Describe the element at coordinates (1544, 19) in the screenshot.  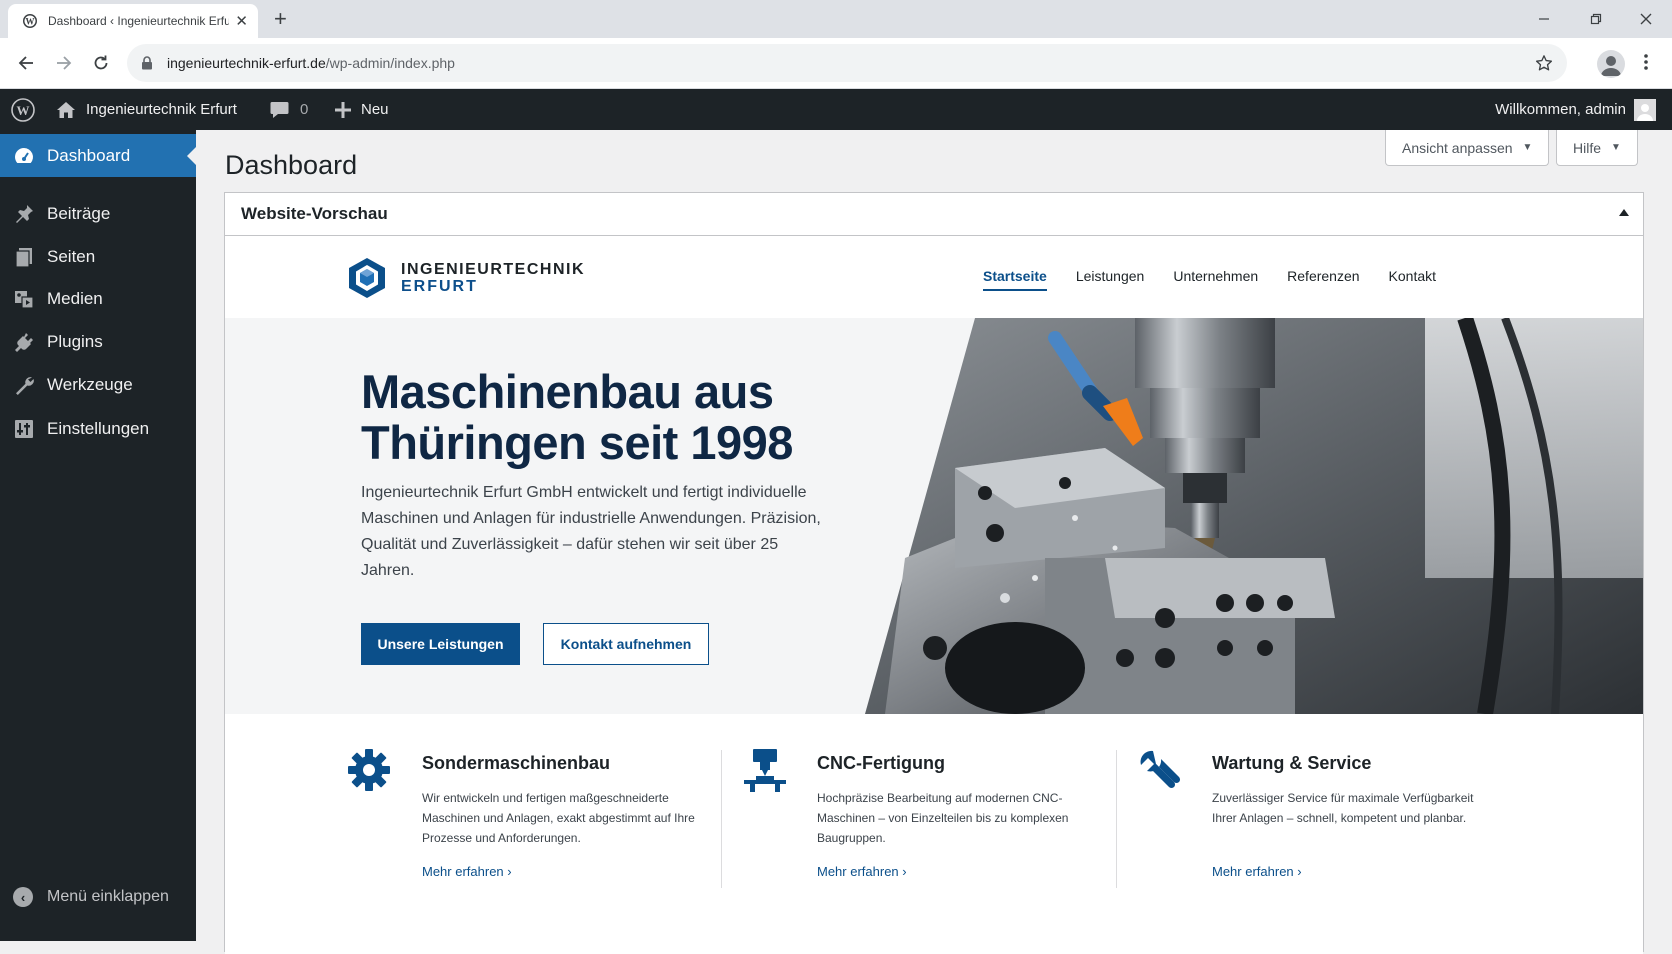
I see `minimize-icon` at that location.